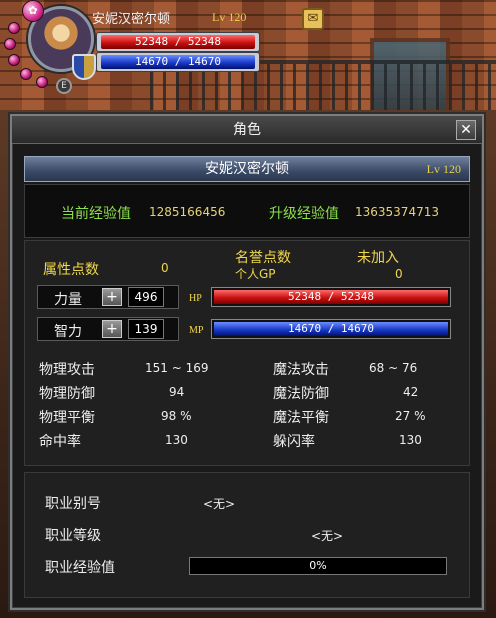 The width and height of the screenshot is (496, 618). Describe the element at coordinates (196, 330) in the screenshot. I see `mp-tag: MP` at that location.